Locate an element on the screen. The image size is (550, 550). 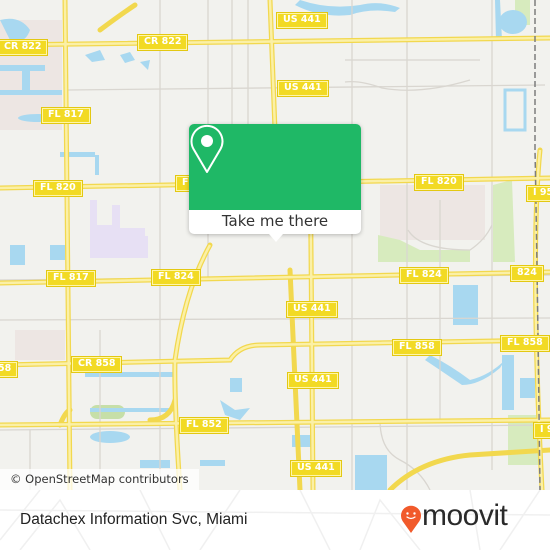
road-shield-fl852: FL 852 is located at coordinates (204, 425).